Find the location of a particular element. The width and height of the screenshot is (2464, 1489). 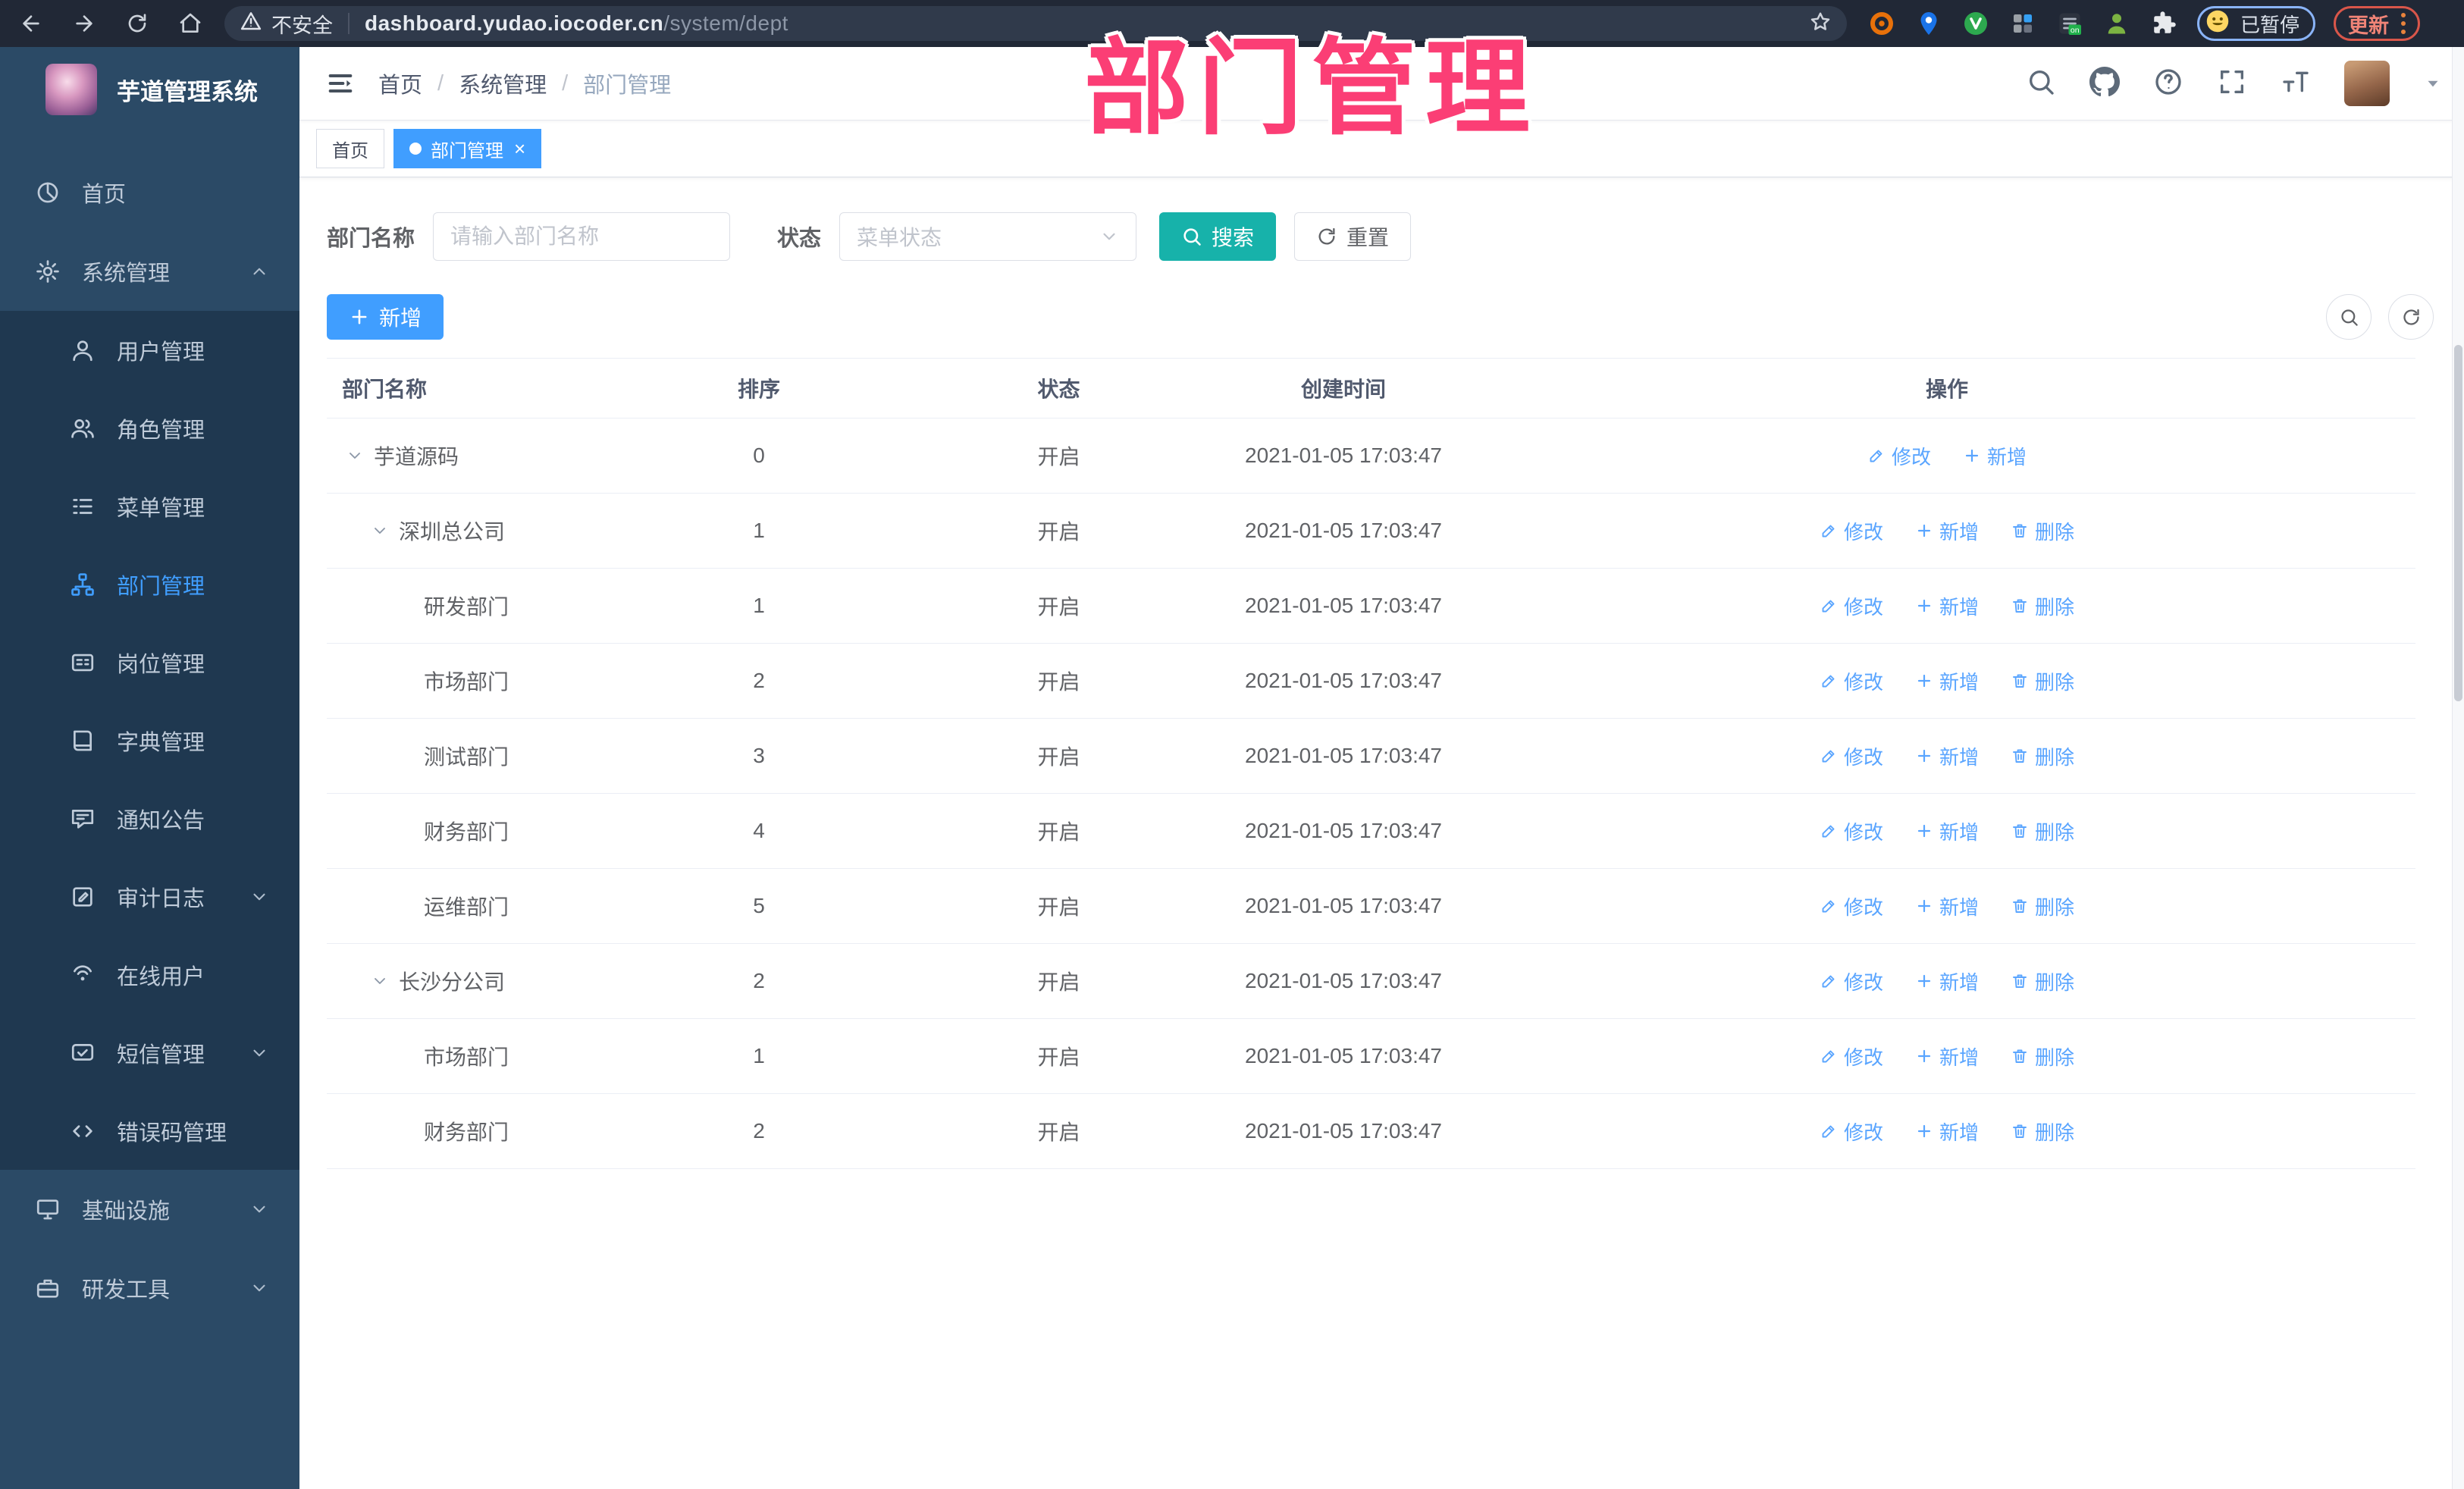

search-icon is located at coordinates (2041, 84).